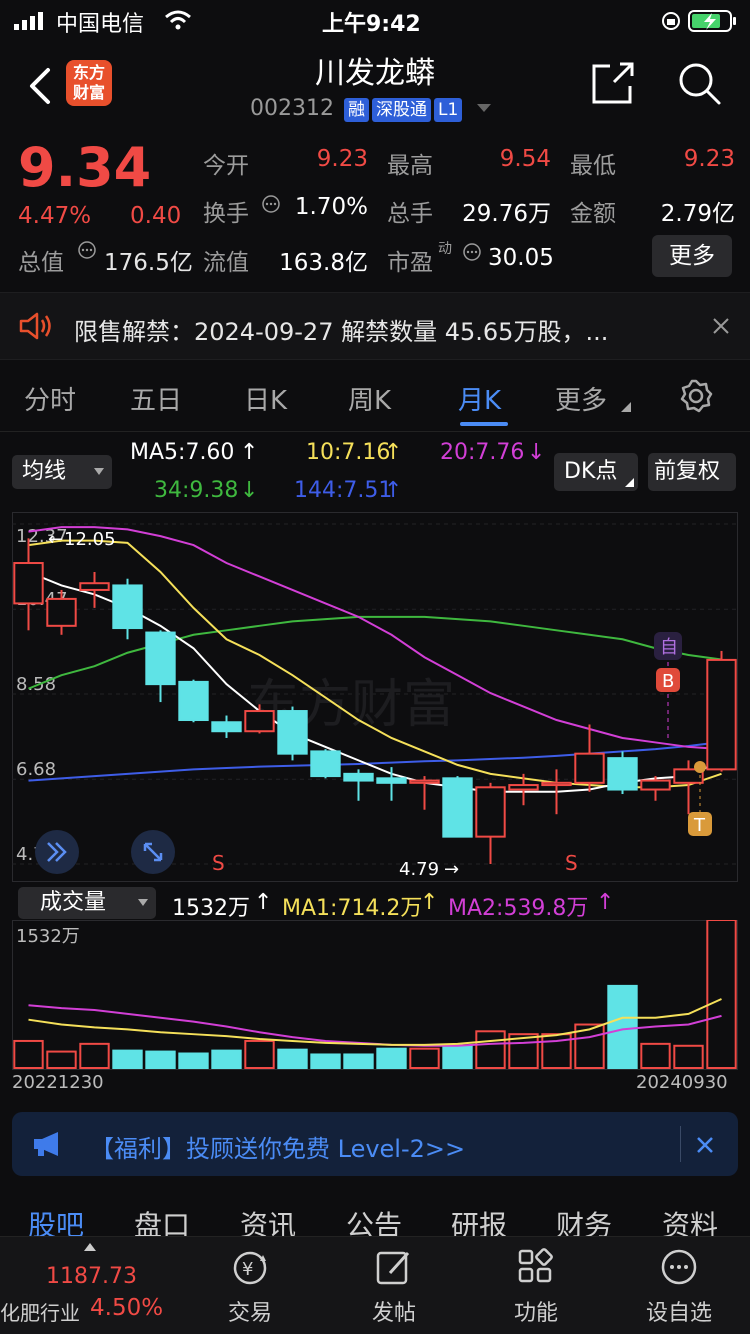 This screenshot has height=1334, width=750. Describe the element at coordinates (55, 539) in the screenshot. I see `high-marker-arrow: ←` at that location.